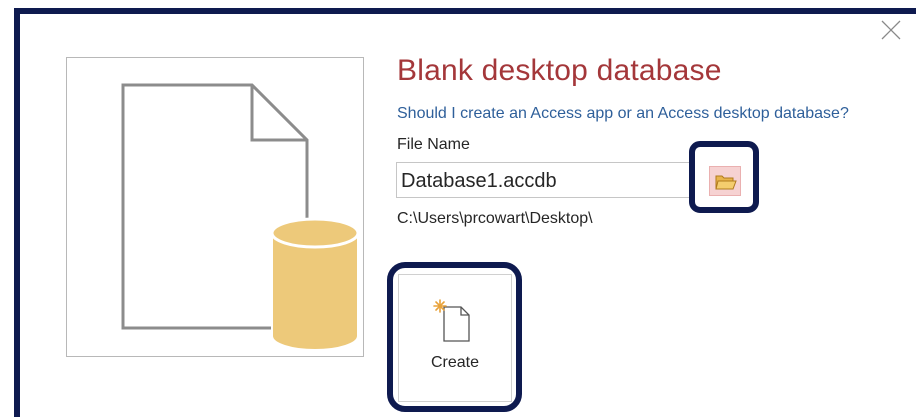 Image resolution: width=916 pixels, height=417 pixels. I want to click on close-button, so click(891, 30).